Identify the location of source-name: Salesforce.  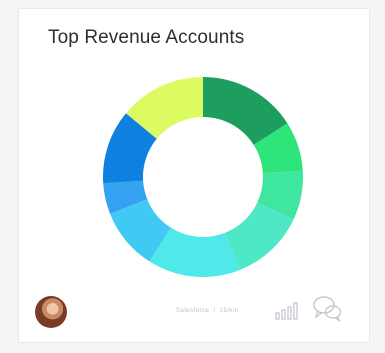
(193, 311).